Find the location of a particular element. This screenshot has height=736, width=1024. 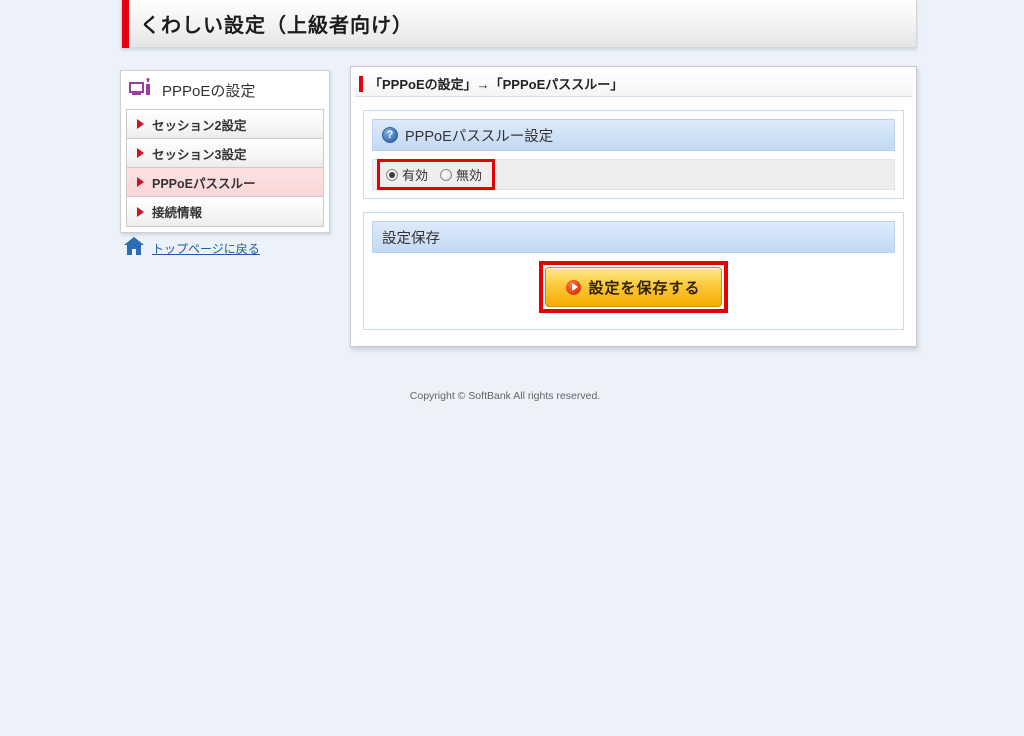

save-section: 設定保存 設定を保存する is located at coordinates (633, 271).